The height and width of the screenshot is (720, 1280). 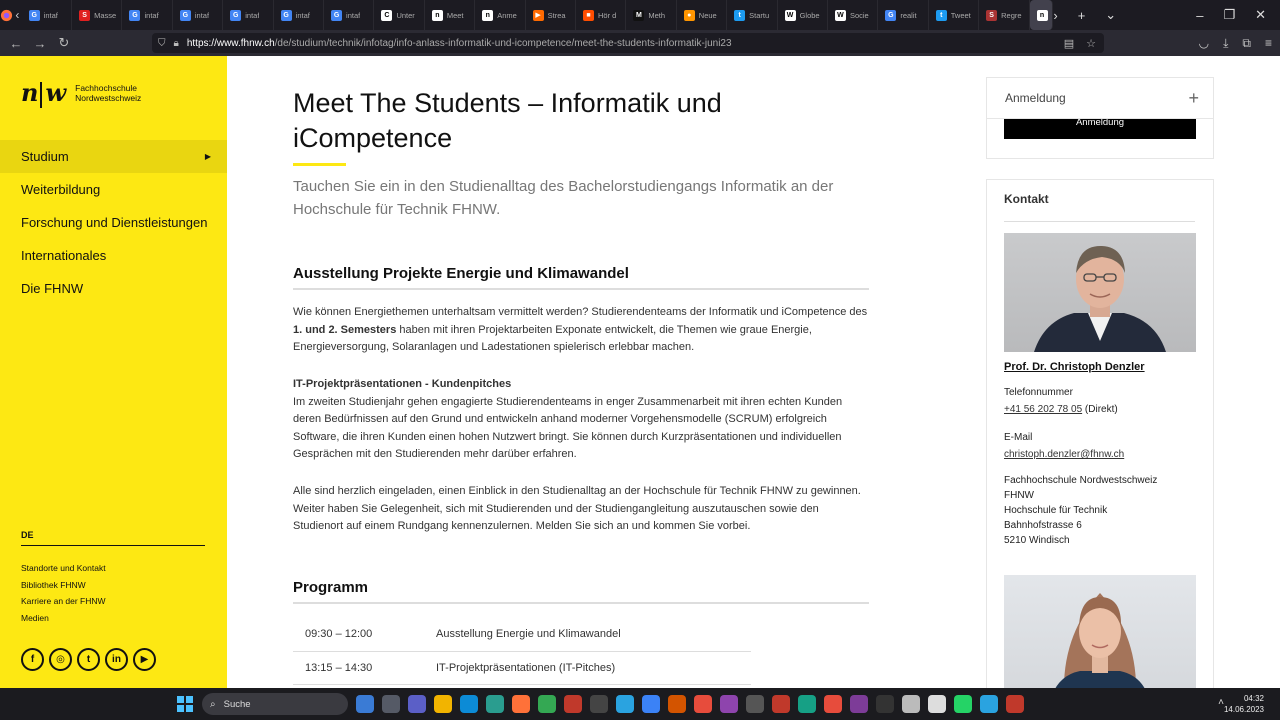 What do you see at coordinates (1100, 129) in the screenshot?
I see `anmeldung-button: Anmeldung` at bounding box center [1100, 129].